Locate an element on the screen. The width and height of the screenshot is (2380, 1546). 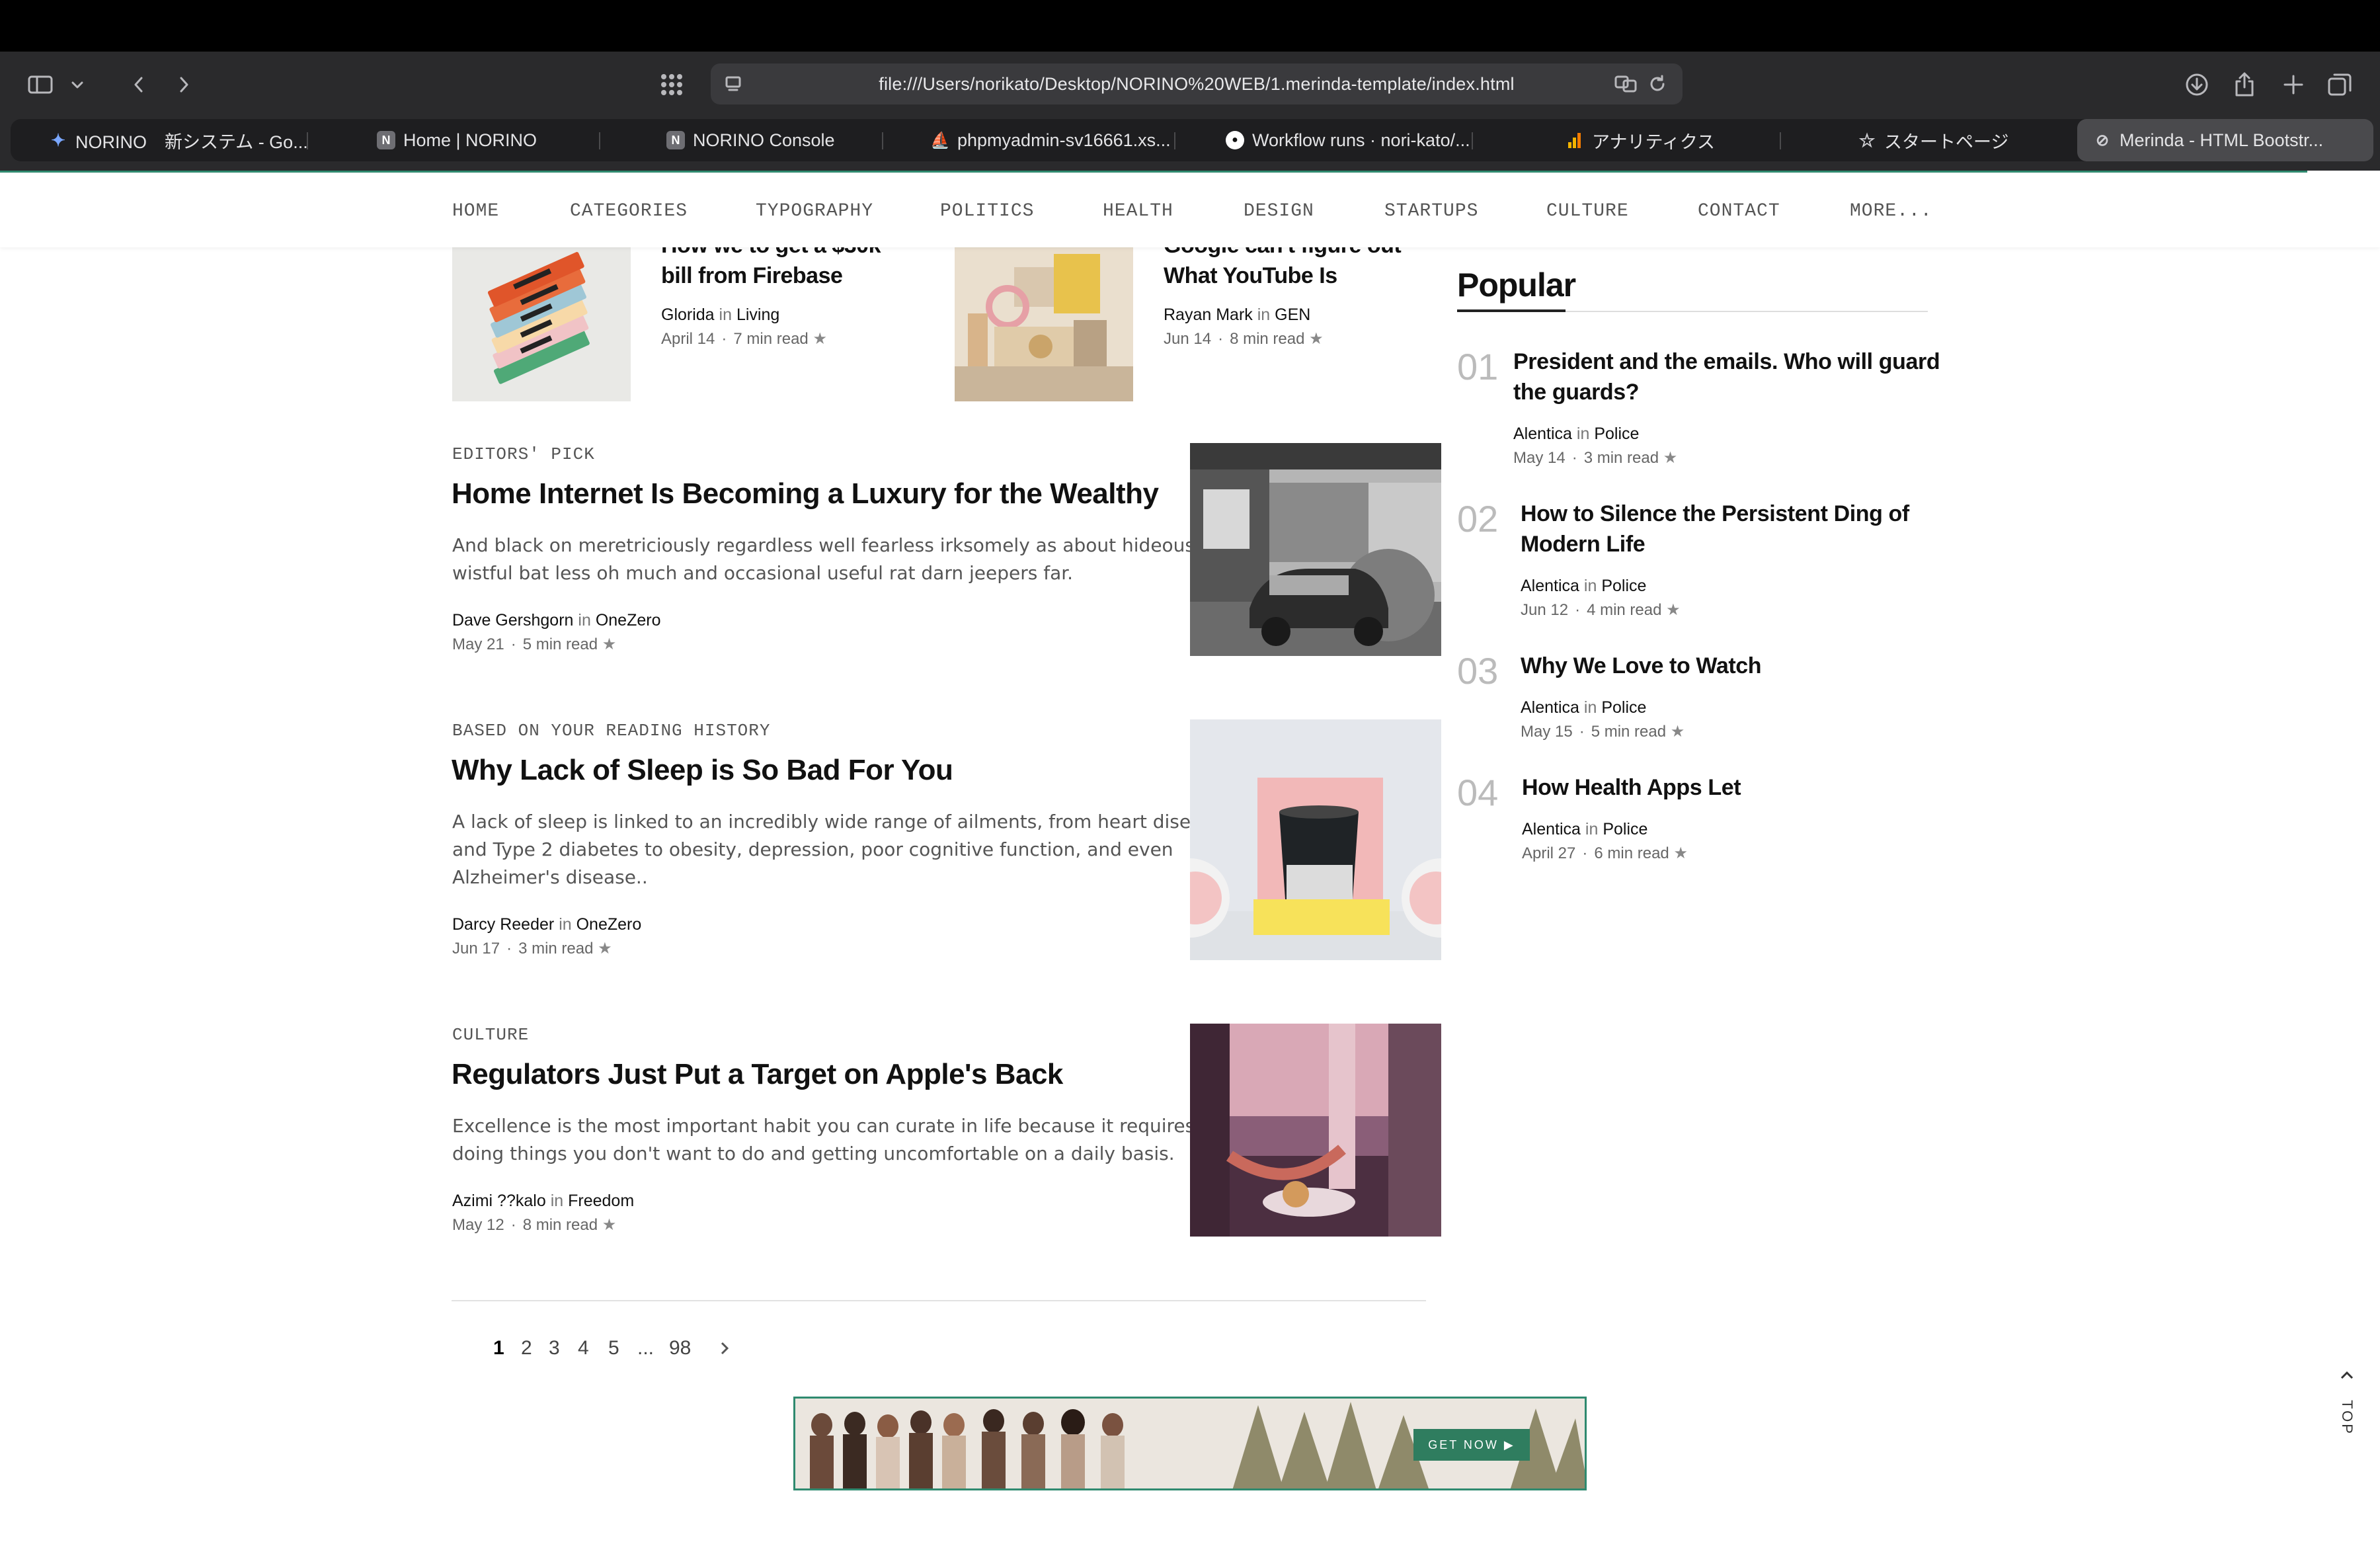
post-meta: May 12 · 8 min read ★ is located at coordinates (534, 1225).